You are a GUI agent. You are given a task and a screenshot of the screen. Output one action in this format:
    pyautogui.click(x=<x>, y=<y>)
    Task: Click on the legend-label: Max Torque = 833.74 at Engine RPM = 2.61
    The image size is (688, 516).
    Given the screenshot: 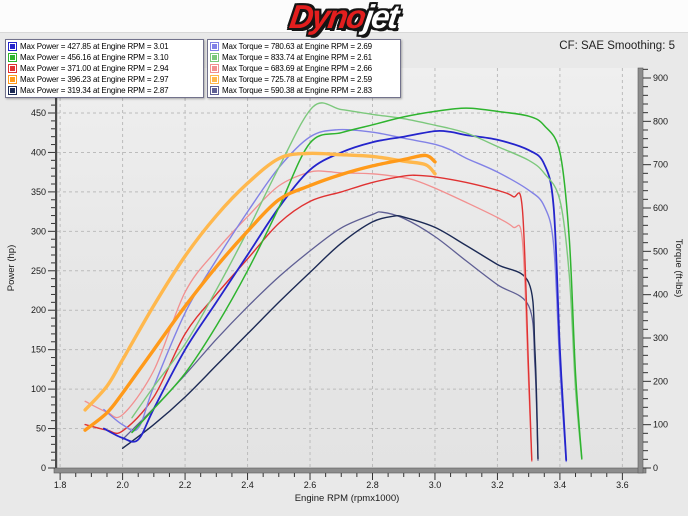 What is the action you would take?
    pyautogui.click(x=297, y=57)
    